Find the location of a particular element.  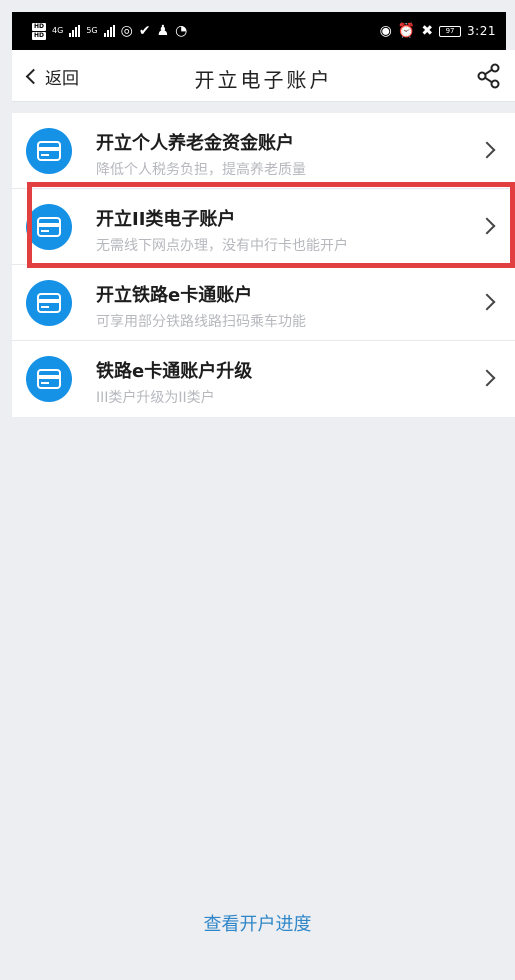

chevron-left-icon is located at coordinates (33, 76).